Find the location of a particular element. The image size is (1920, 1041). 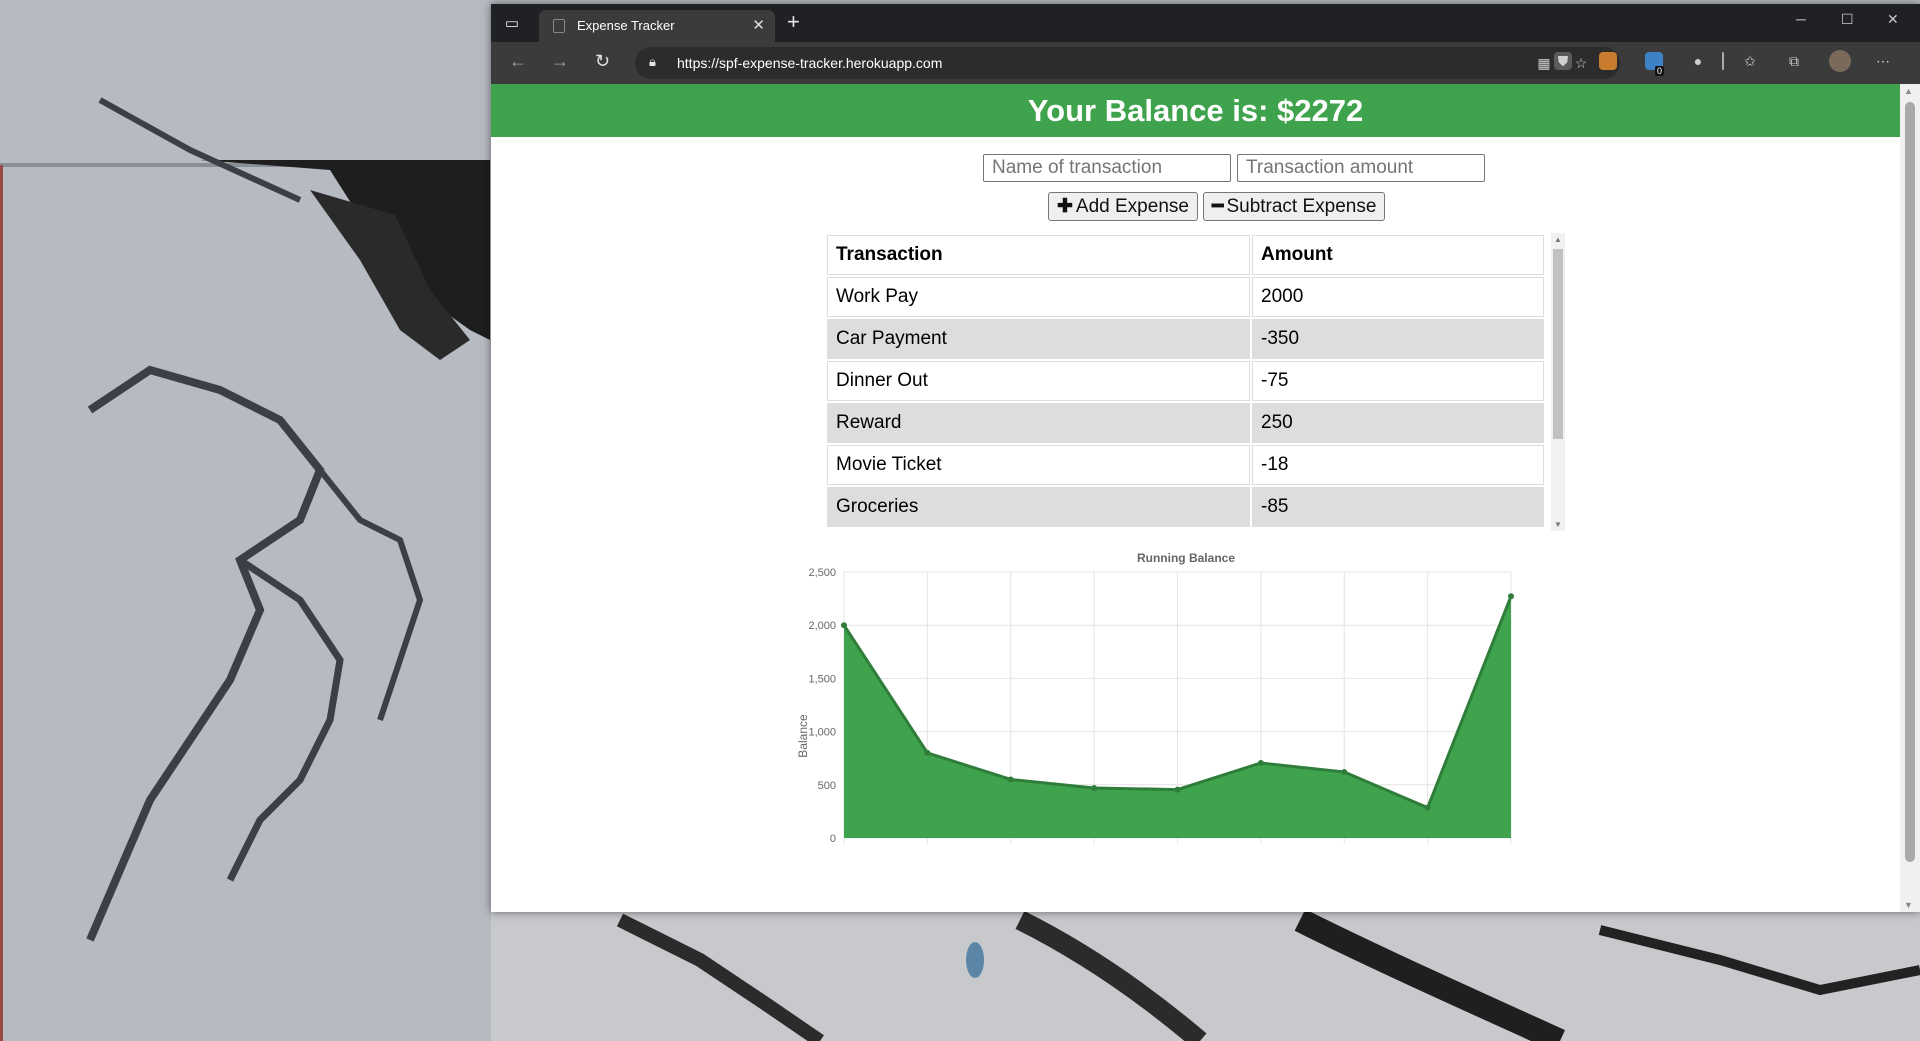

table-row: Car Payment -350 is located at coordinates (1185, 339).